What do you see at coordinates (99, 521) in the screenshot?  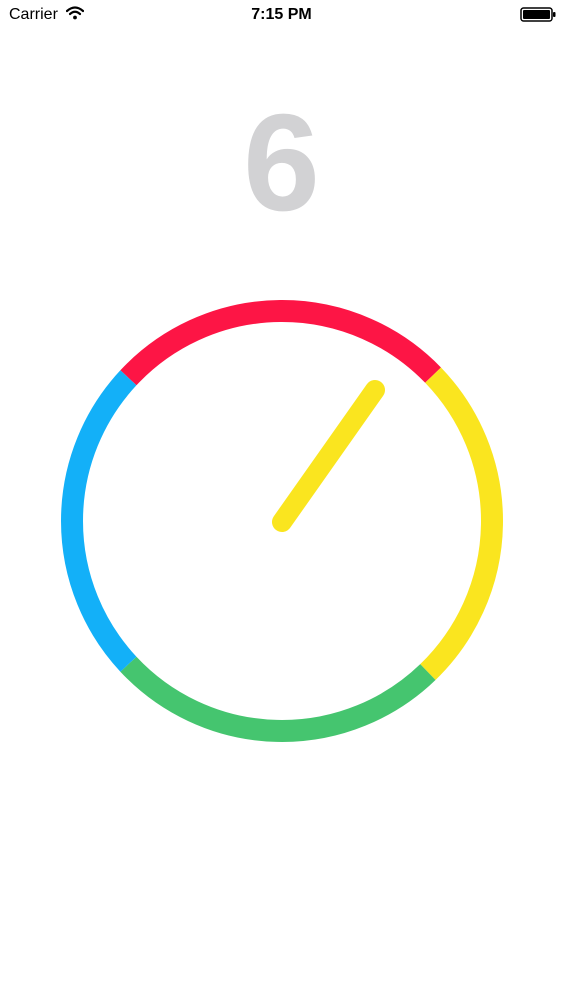 I see `ring-segment-blue` at bounding box center [99, 521].